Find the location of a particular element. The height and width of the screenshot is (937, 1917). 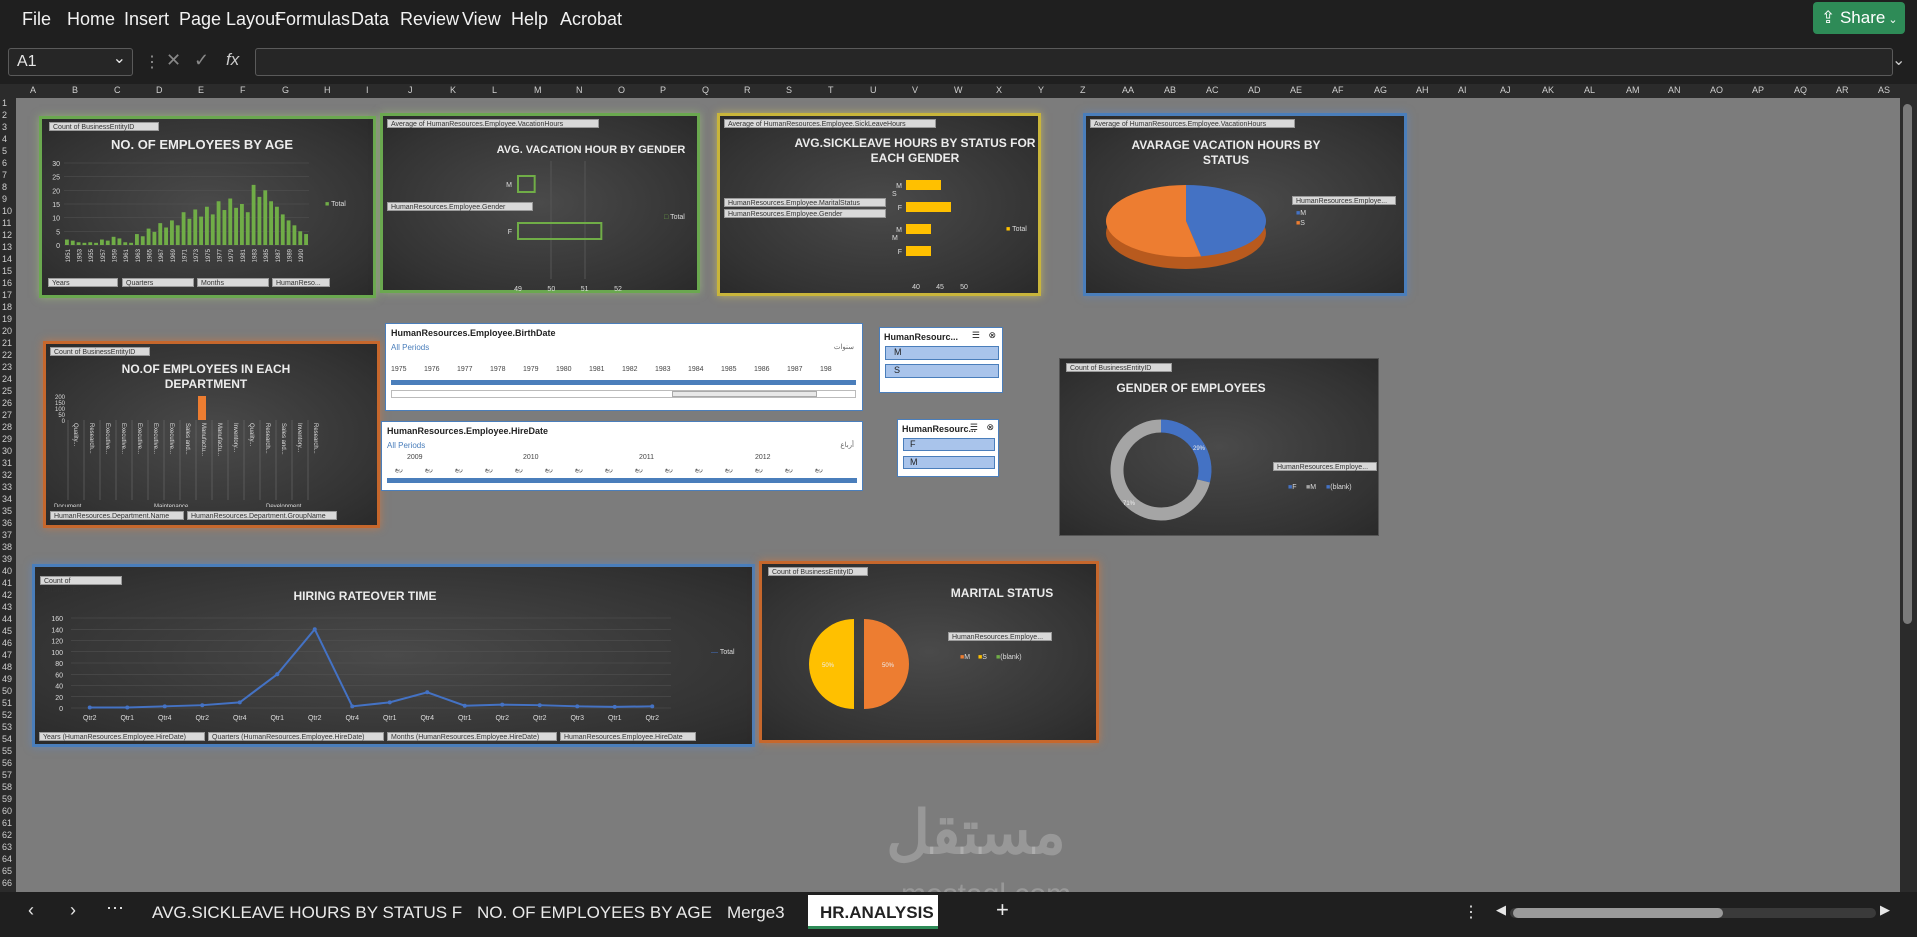

name-box: A1 ⌄ is located at coordinates (70, 62).